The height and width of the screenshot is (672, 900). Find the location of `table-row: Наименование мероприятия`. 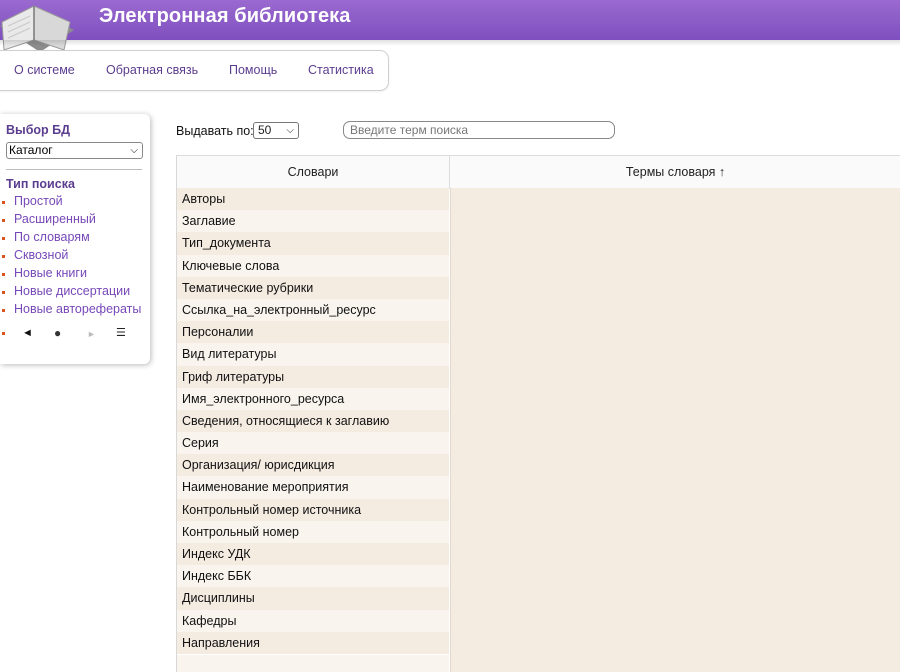

table-row: Наименование мероприятия is located at coordinates (313, 487).